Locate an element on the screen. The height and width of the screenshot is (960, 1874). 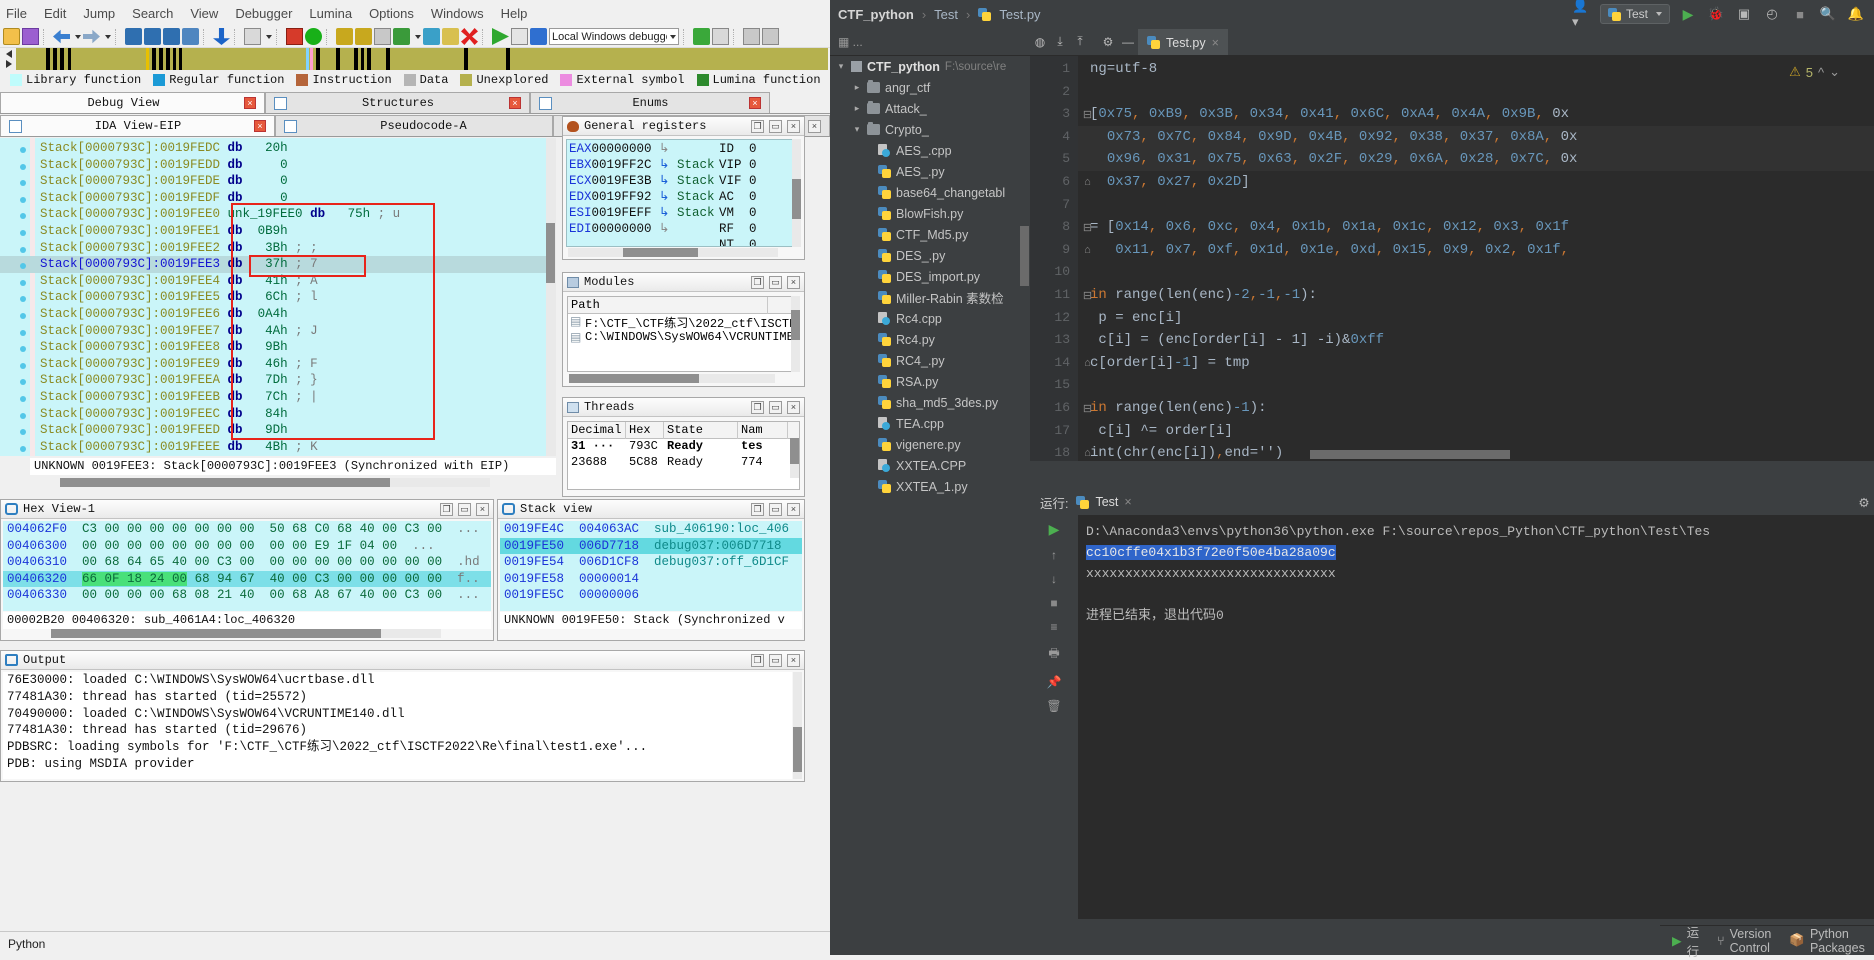
status-python-packages: 📦 Python Packages is located at coordinates (1826, 941).